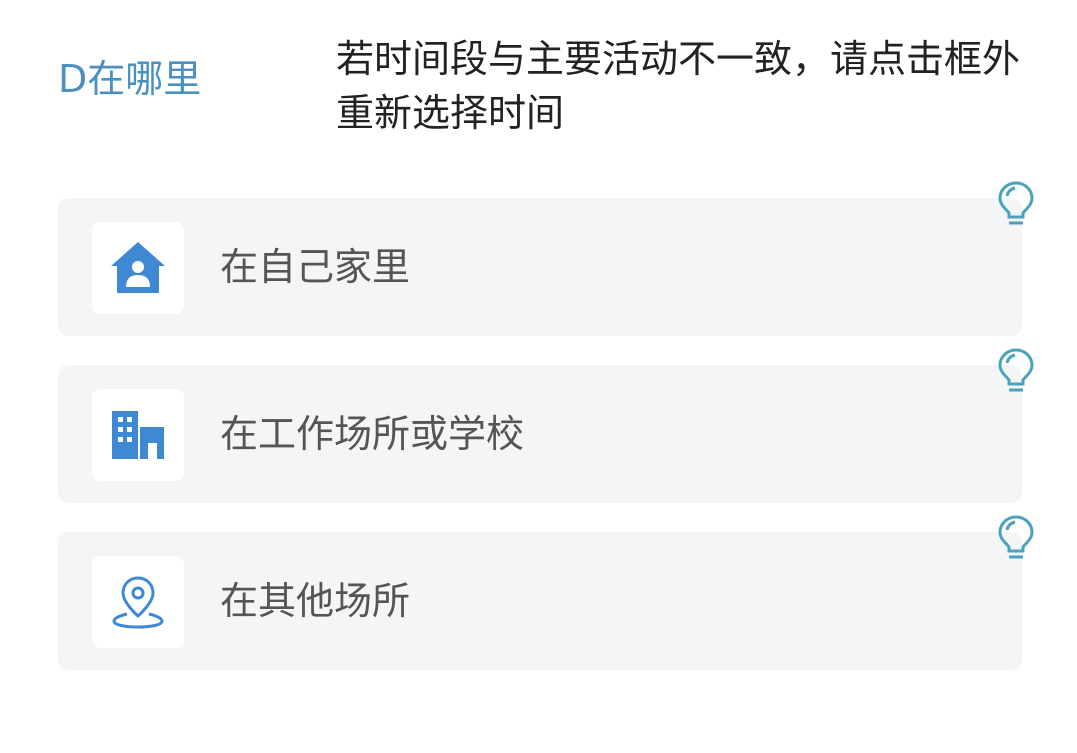 The height and width of the screenshot is (753, 1077). Describe the element at coordinates (372, 434) in the screenshot. I see `option-label: 在工作场所或学校` at that location.